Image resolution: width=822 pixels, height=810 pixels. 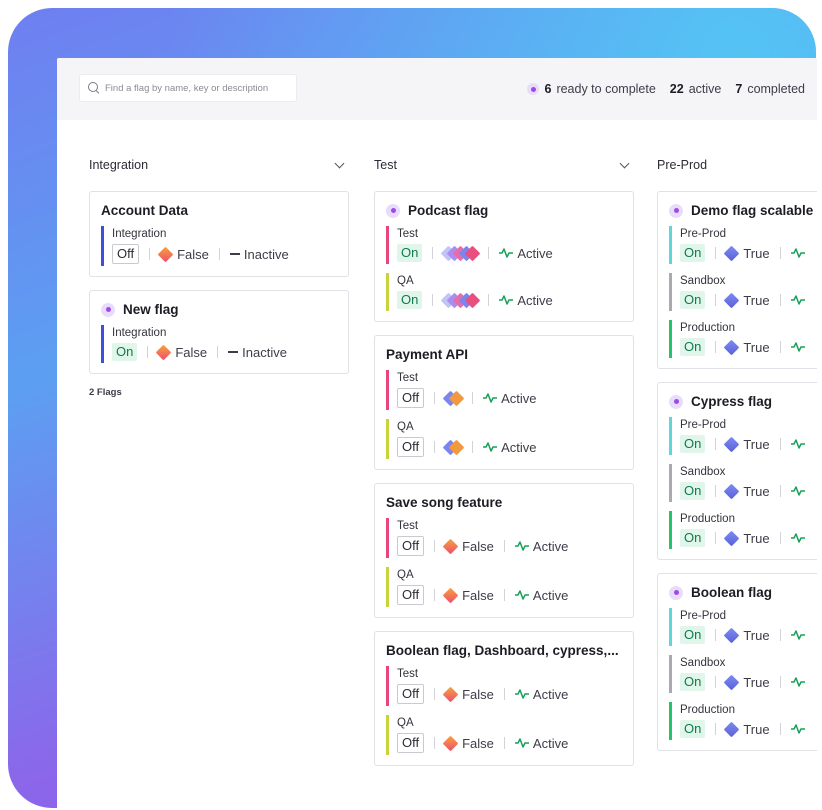 I want to click on environment-name: Sandbox, so click(x=703, y=281).